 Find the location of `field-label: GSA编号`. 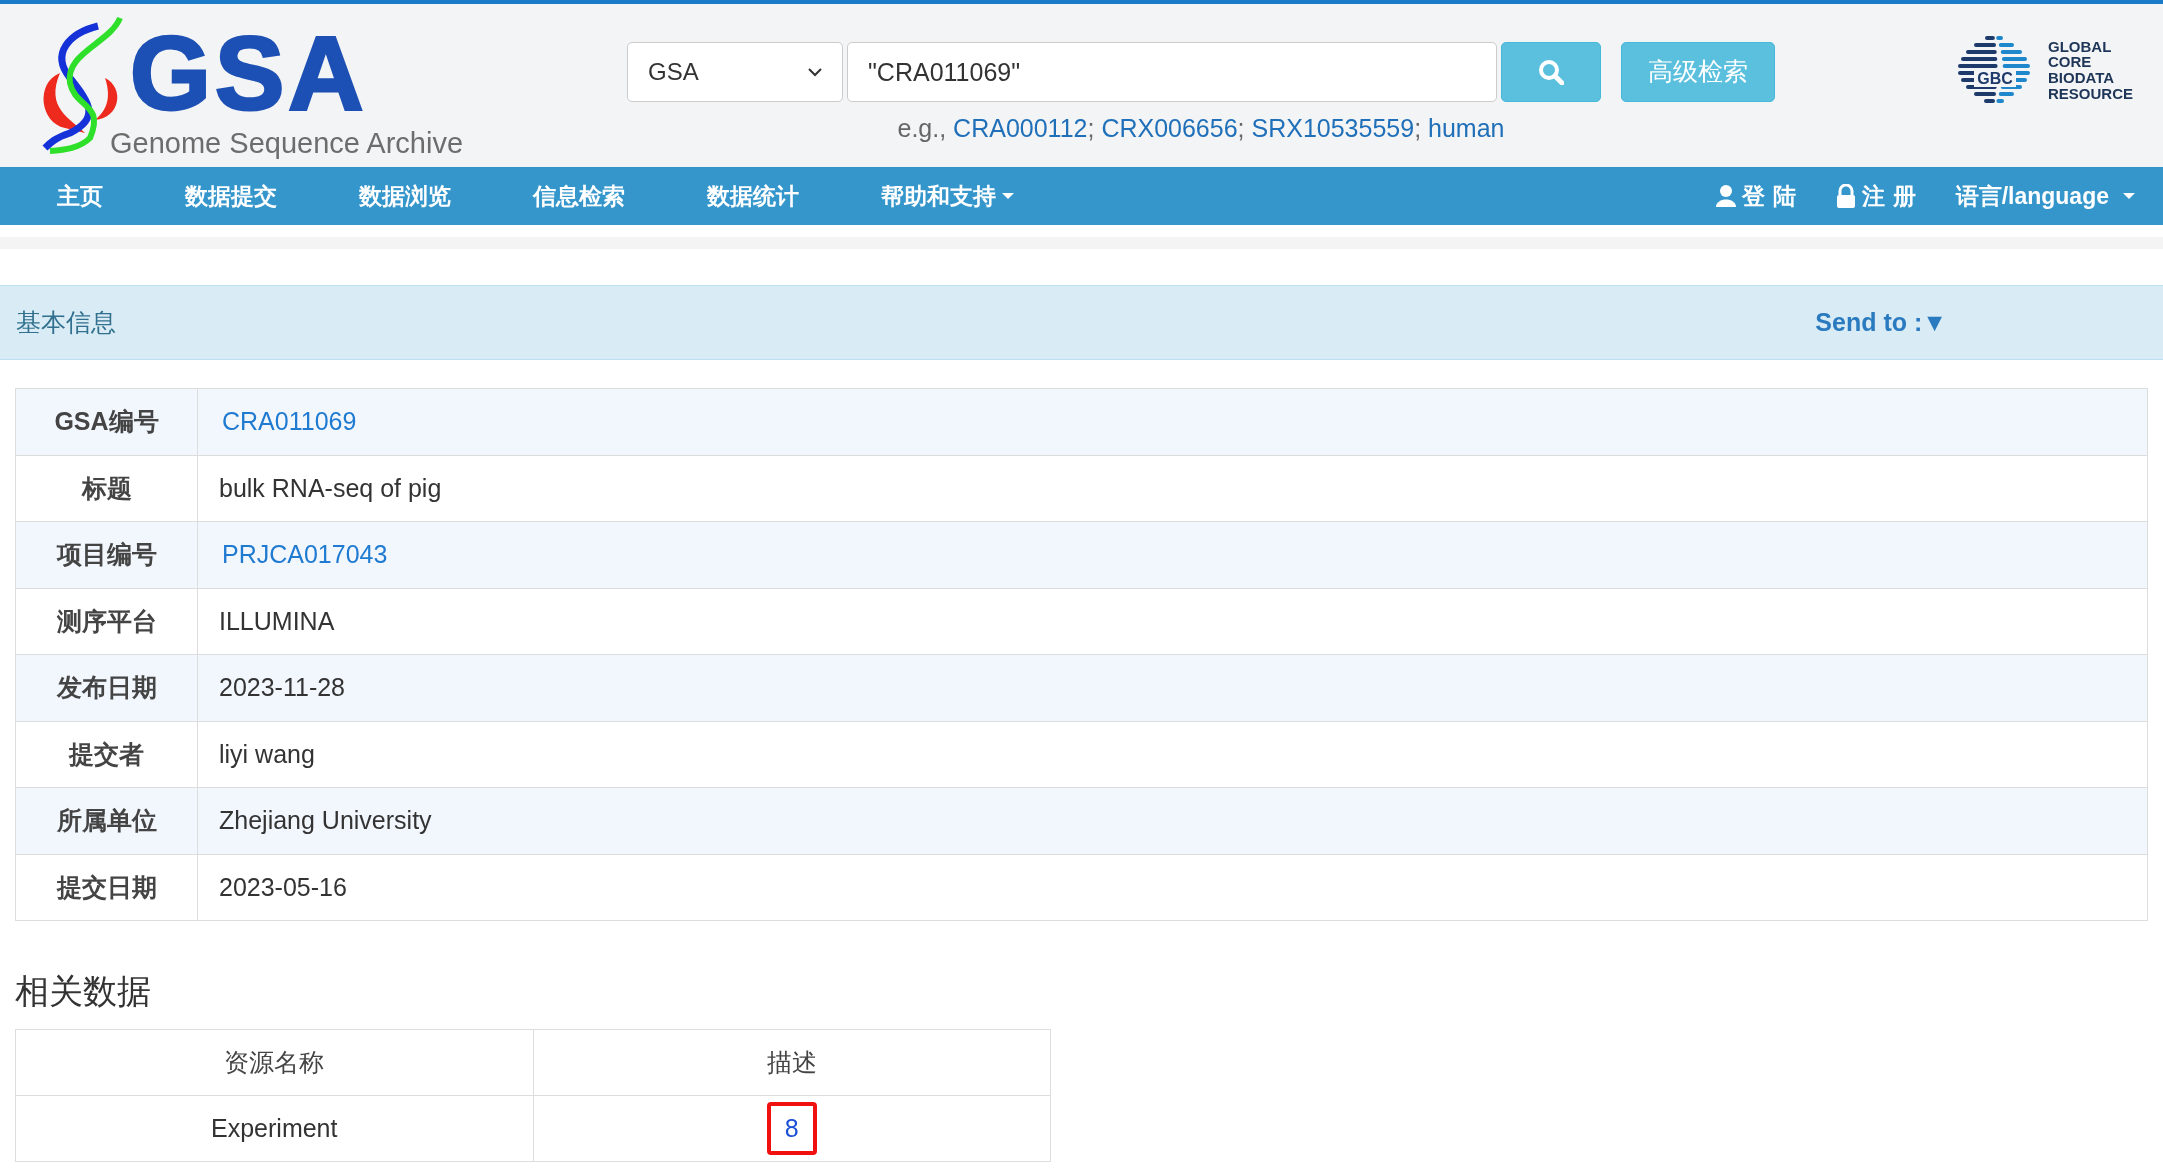

field-label: GSA编号 is located at coordinates (106, 421).